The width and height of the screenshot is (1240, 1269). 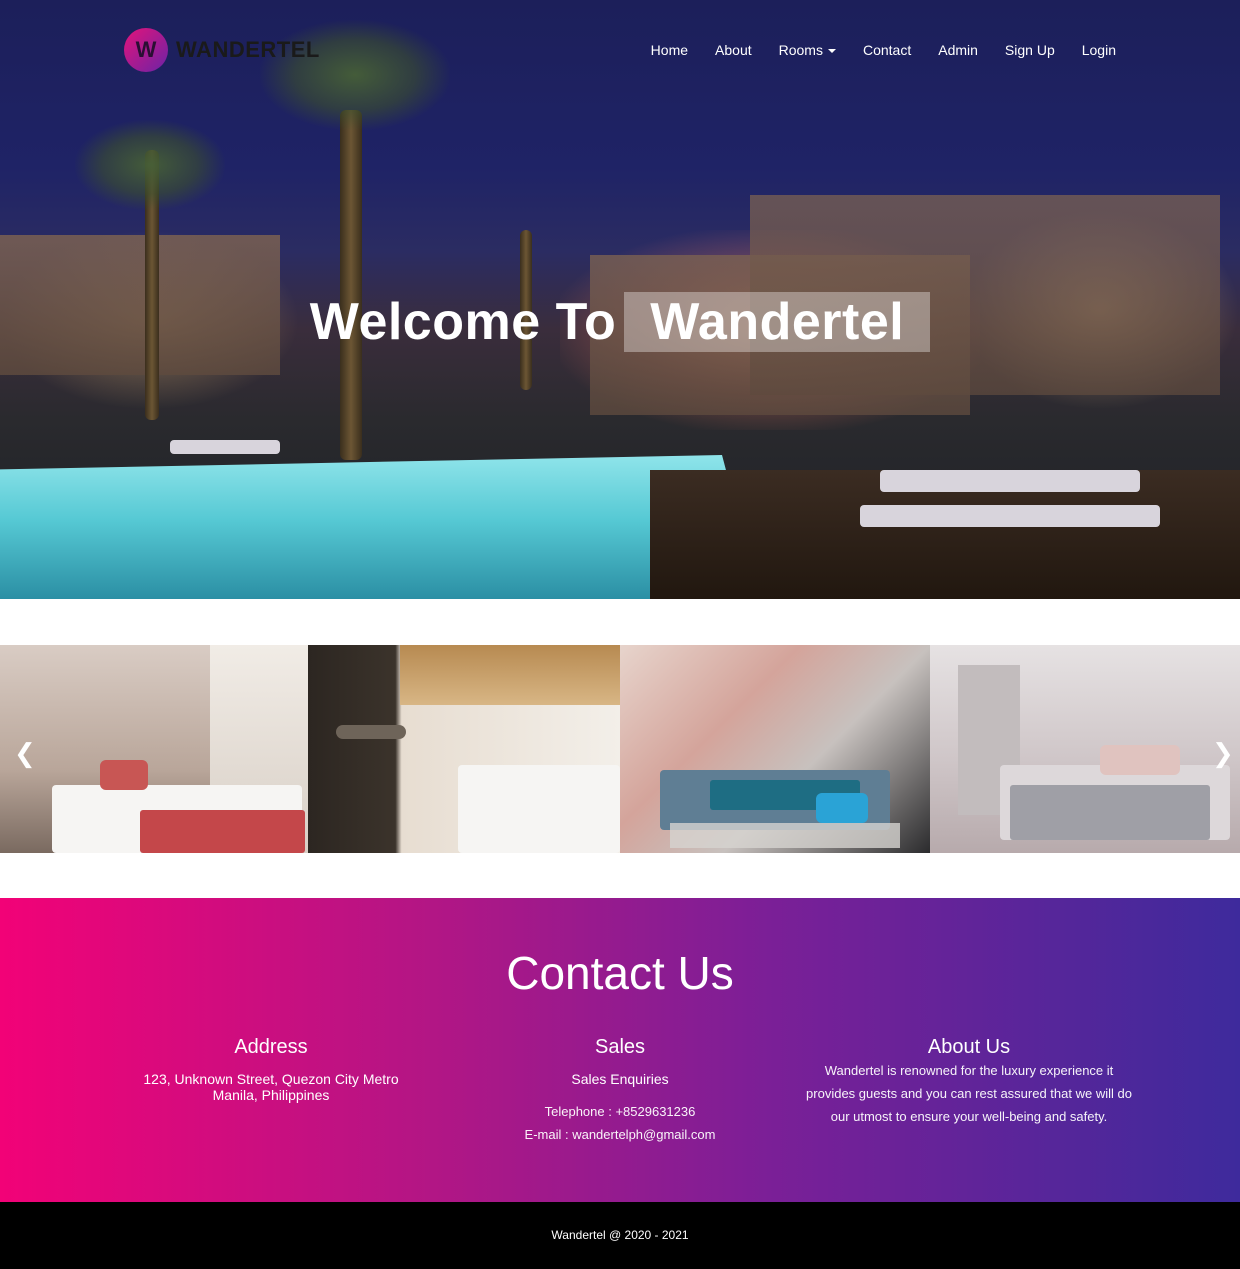 I want to click on brand-logo: W WANDERTEL, so click(x=222, y=50).